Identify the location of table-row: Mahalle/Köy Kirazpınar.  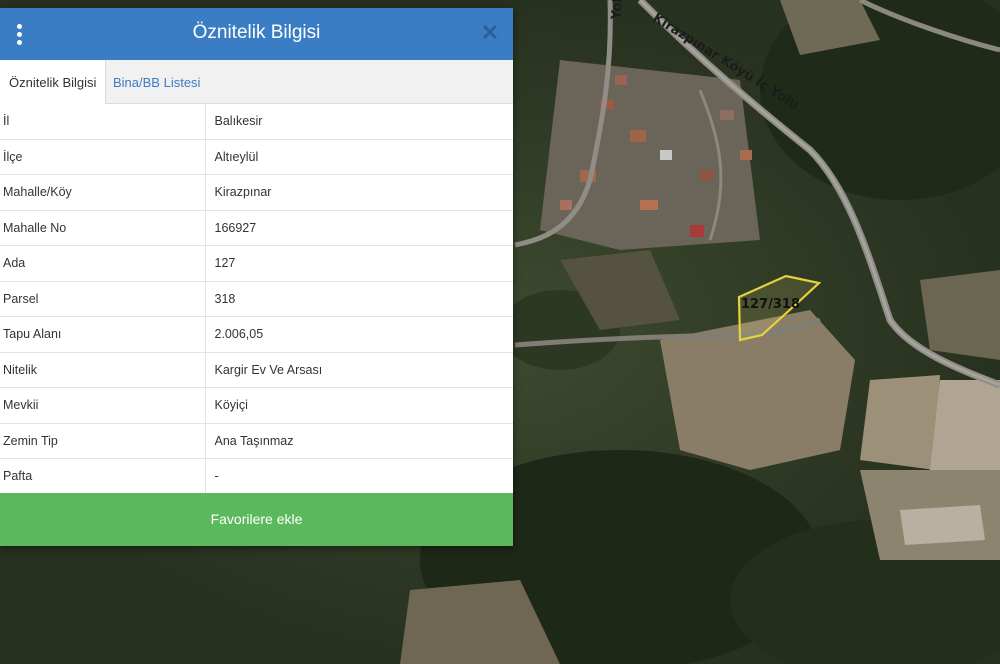
(256, 192).